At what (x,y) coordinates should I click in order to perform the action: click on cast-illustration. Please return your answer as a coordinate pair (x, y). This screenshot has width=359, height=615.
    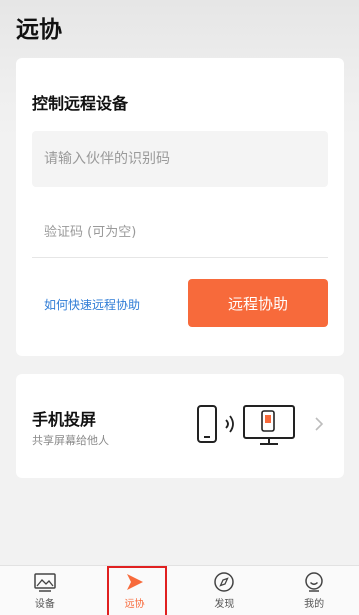
    Looking at the image, I should click on (246, 425).